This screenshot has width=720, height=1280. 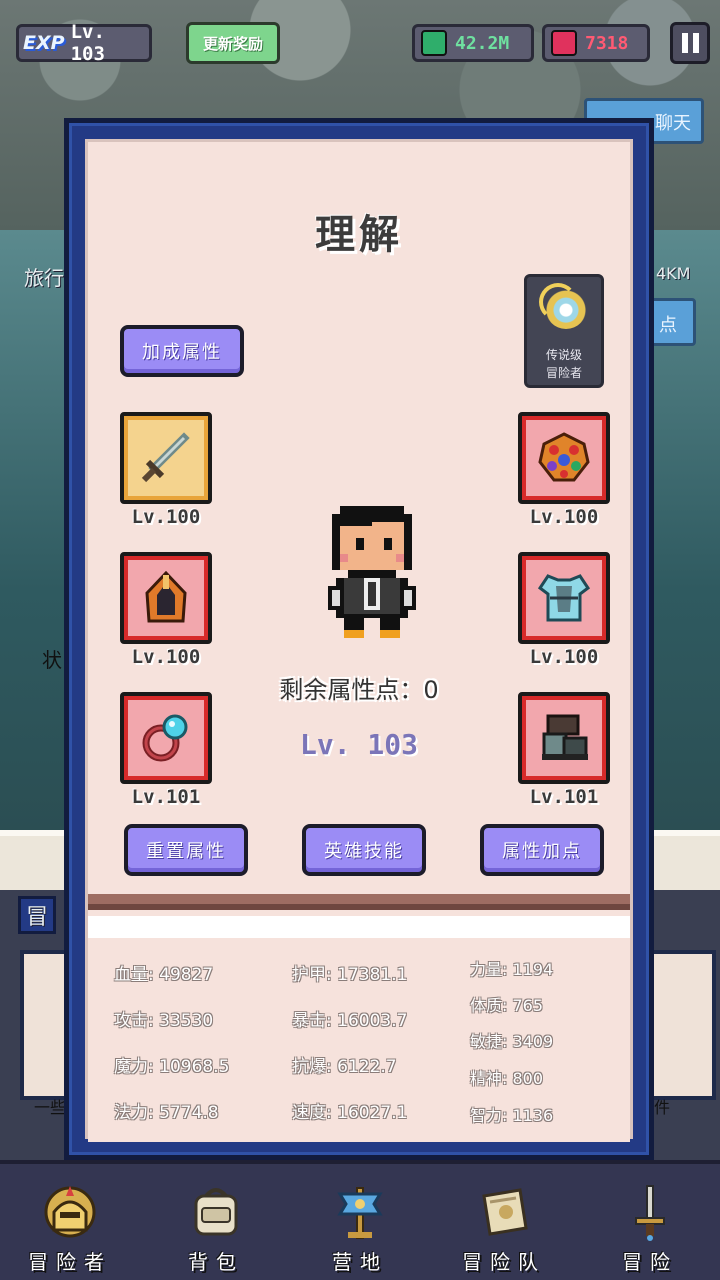 I want to click on green-gem-amount: 42.2M, so click(x=482, y=43).